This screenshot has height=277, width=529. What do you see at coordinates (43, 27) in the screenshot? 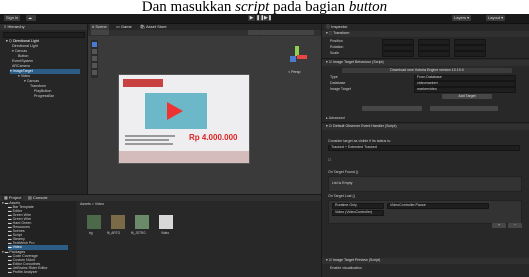
I see `hierarchy-tab-bar: ≡ Hierarchy` at bounding box center [43, 27].